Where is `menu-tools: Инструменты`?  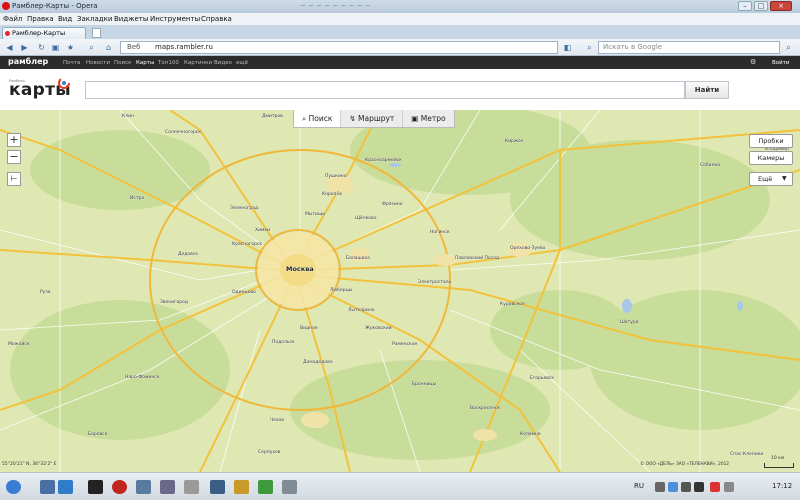
menu-tools: Инструменты is located at coordinates (175, 19).